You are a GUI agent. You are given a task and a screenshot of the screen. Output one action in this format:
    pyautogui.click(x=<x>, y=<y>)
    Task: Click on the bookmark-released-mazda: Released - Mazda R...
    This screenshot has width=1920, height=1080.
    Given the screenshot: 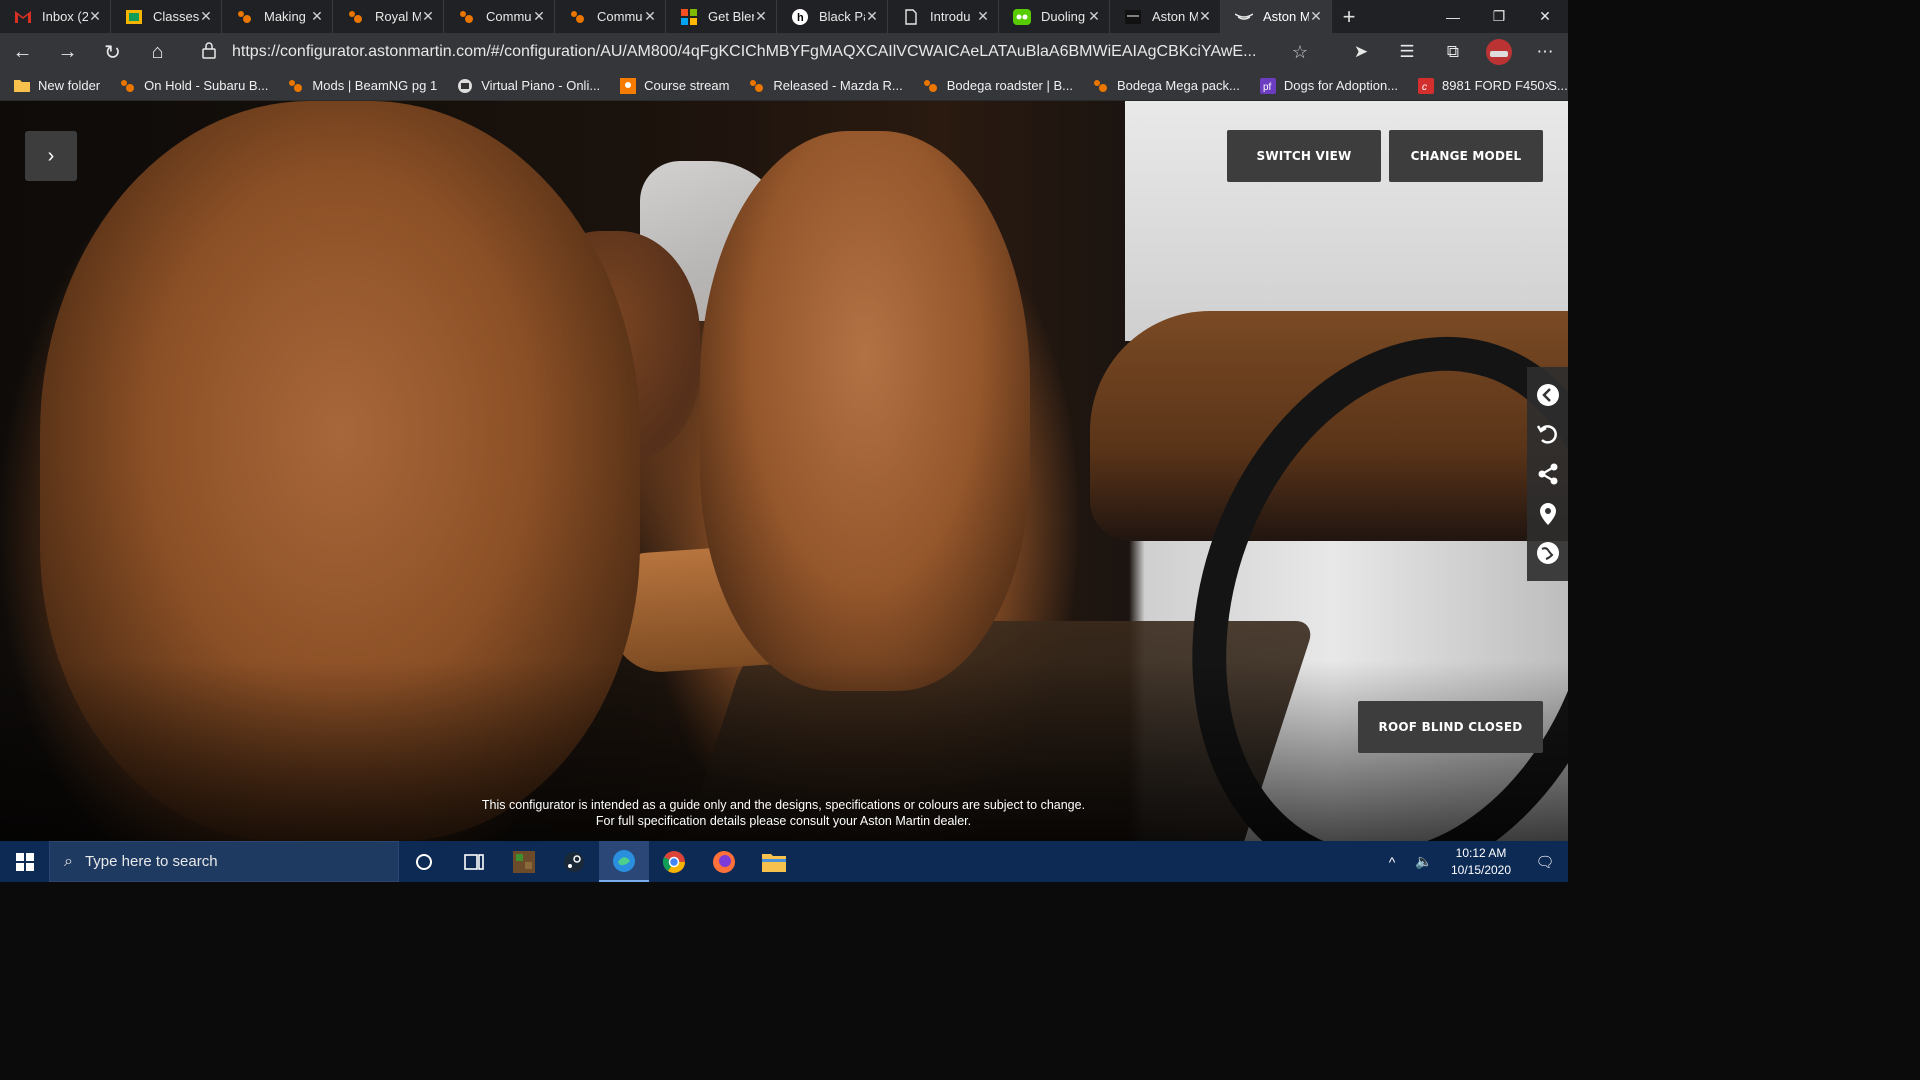 What is the action you would take?
    pyautogui.click(x=826, y=86)
    